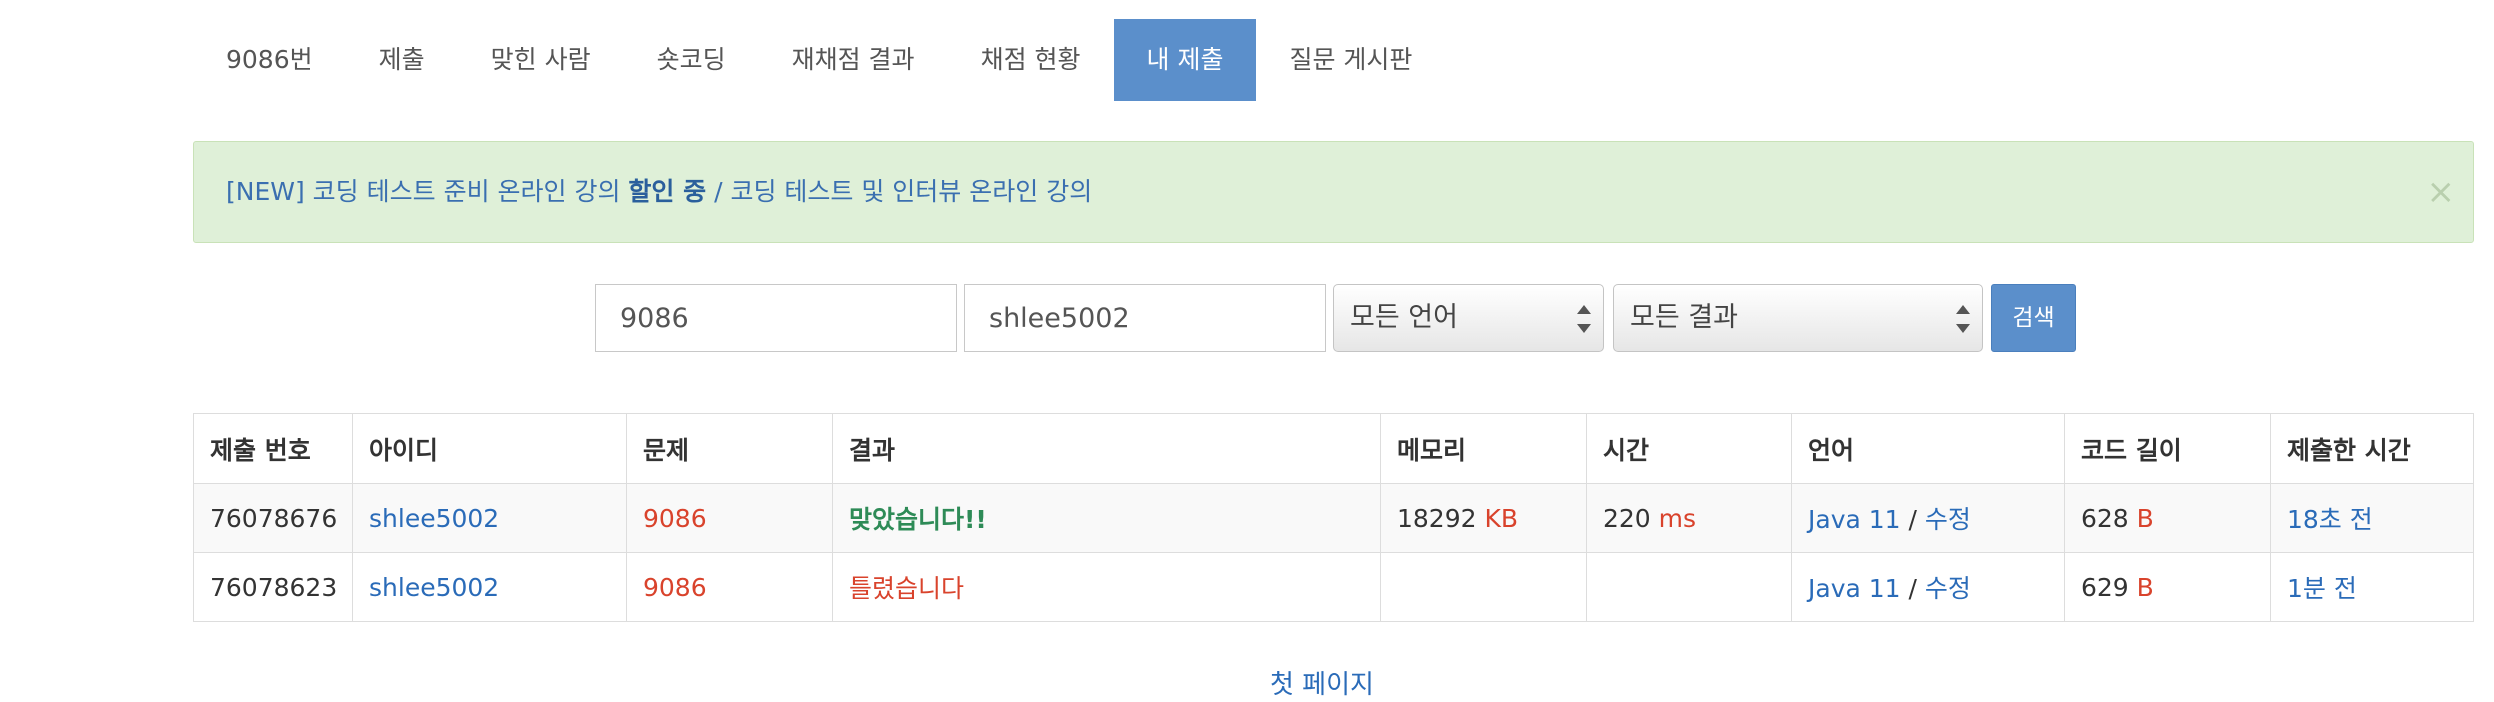  What do you see at coordinates (273, 518) in the screenshot?
I see `cell-submission-id: 76078676` at bounding box center [273, 518].